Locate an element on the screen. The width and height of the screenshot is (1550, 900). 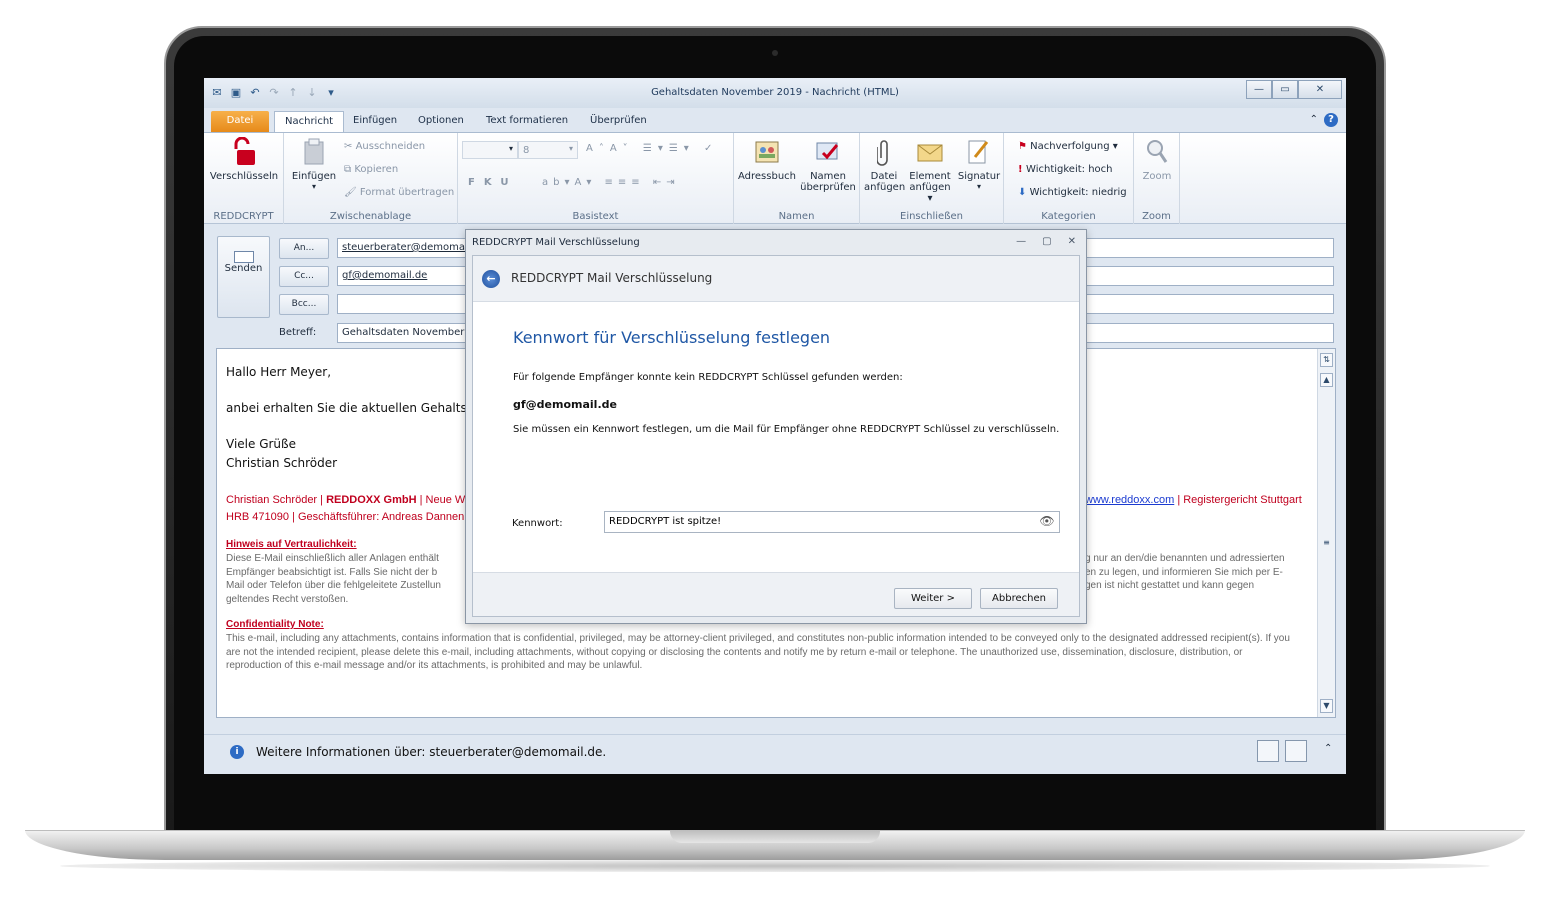
encrypt-button: Verschlüsseln is located at coordinates (244, 159).